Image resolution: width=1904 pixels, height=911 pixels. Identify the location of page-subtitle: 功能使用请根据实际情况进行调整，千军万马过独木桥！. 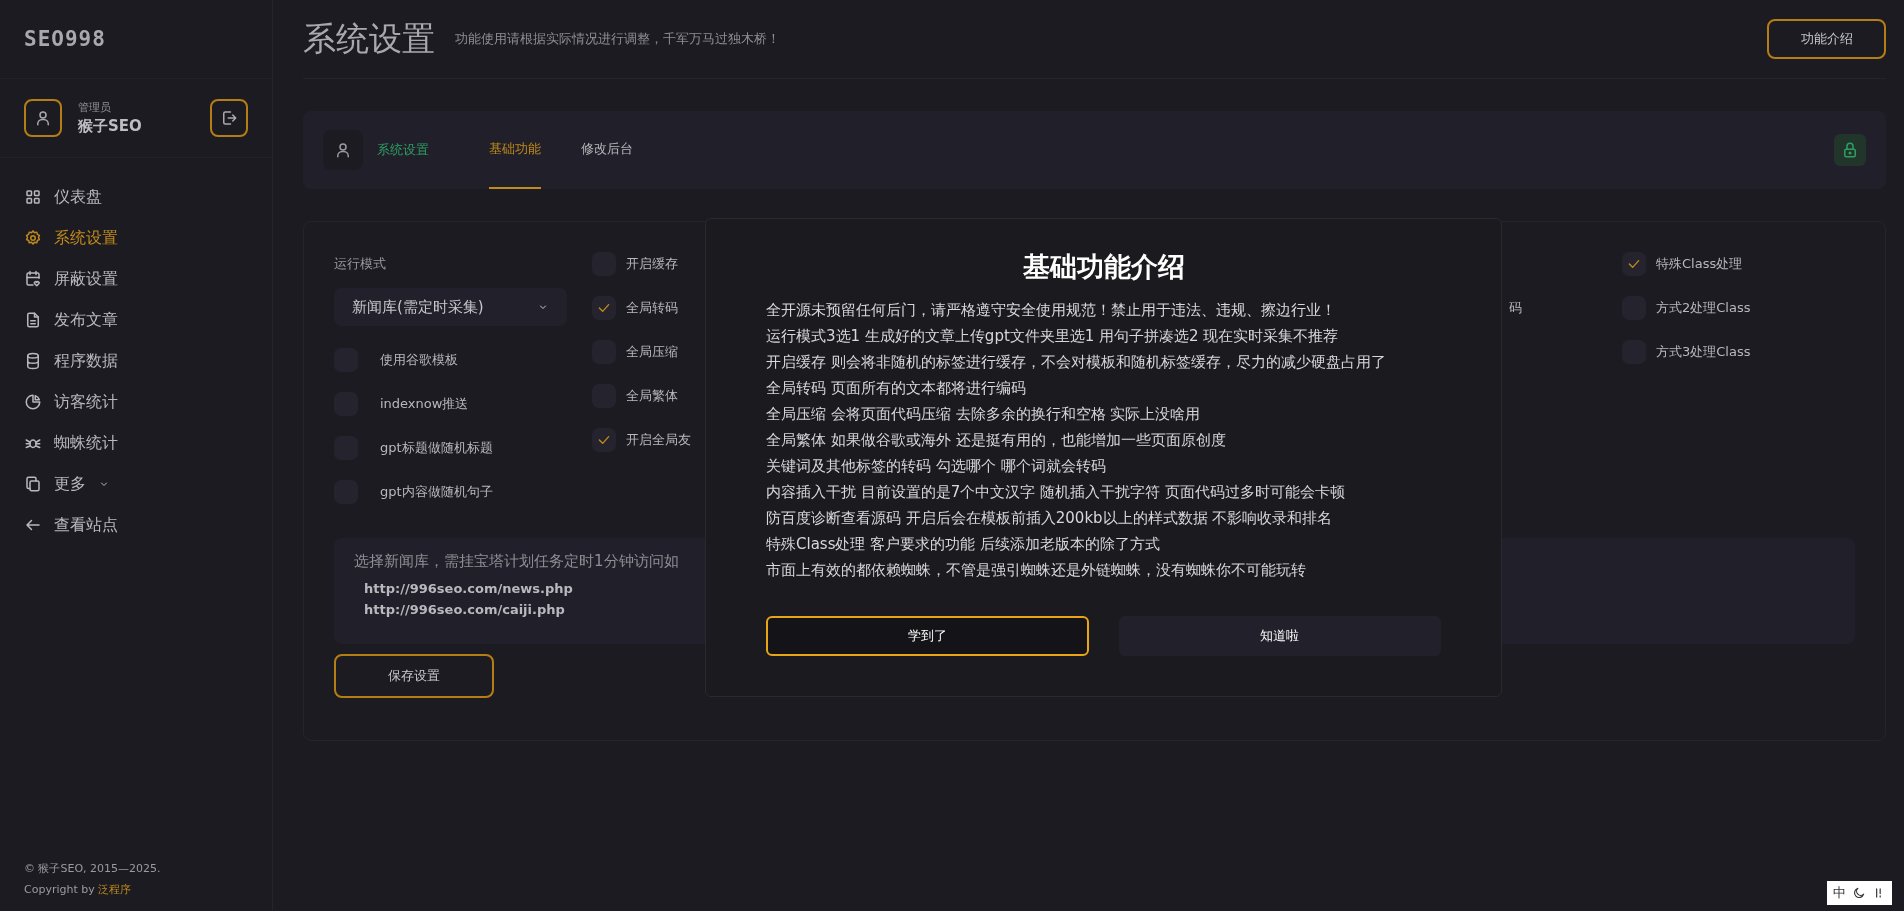
(618, 39).